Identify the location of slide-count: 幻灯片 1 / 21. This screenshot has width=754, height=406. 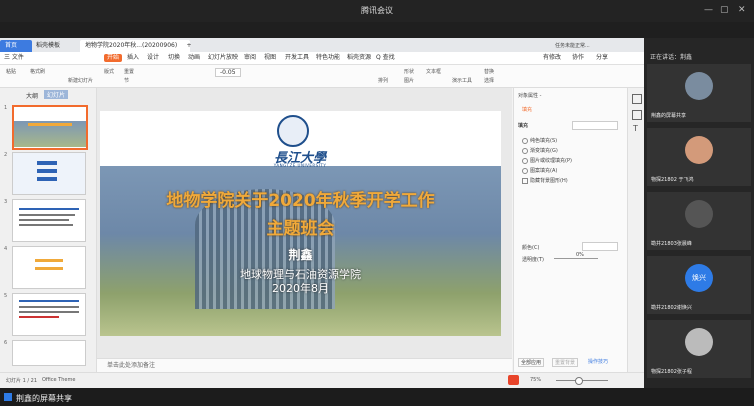
(21, 381).